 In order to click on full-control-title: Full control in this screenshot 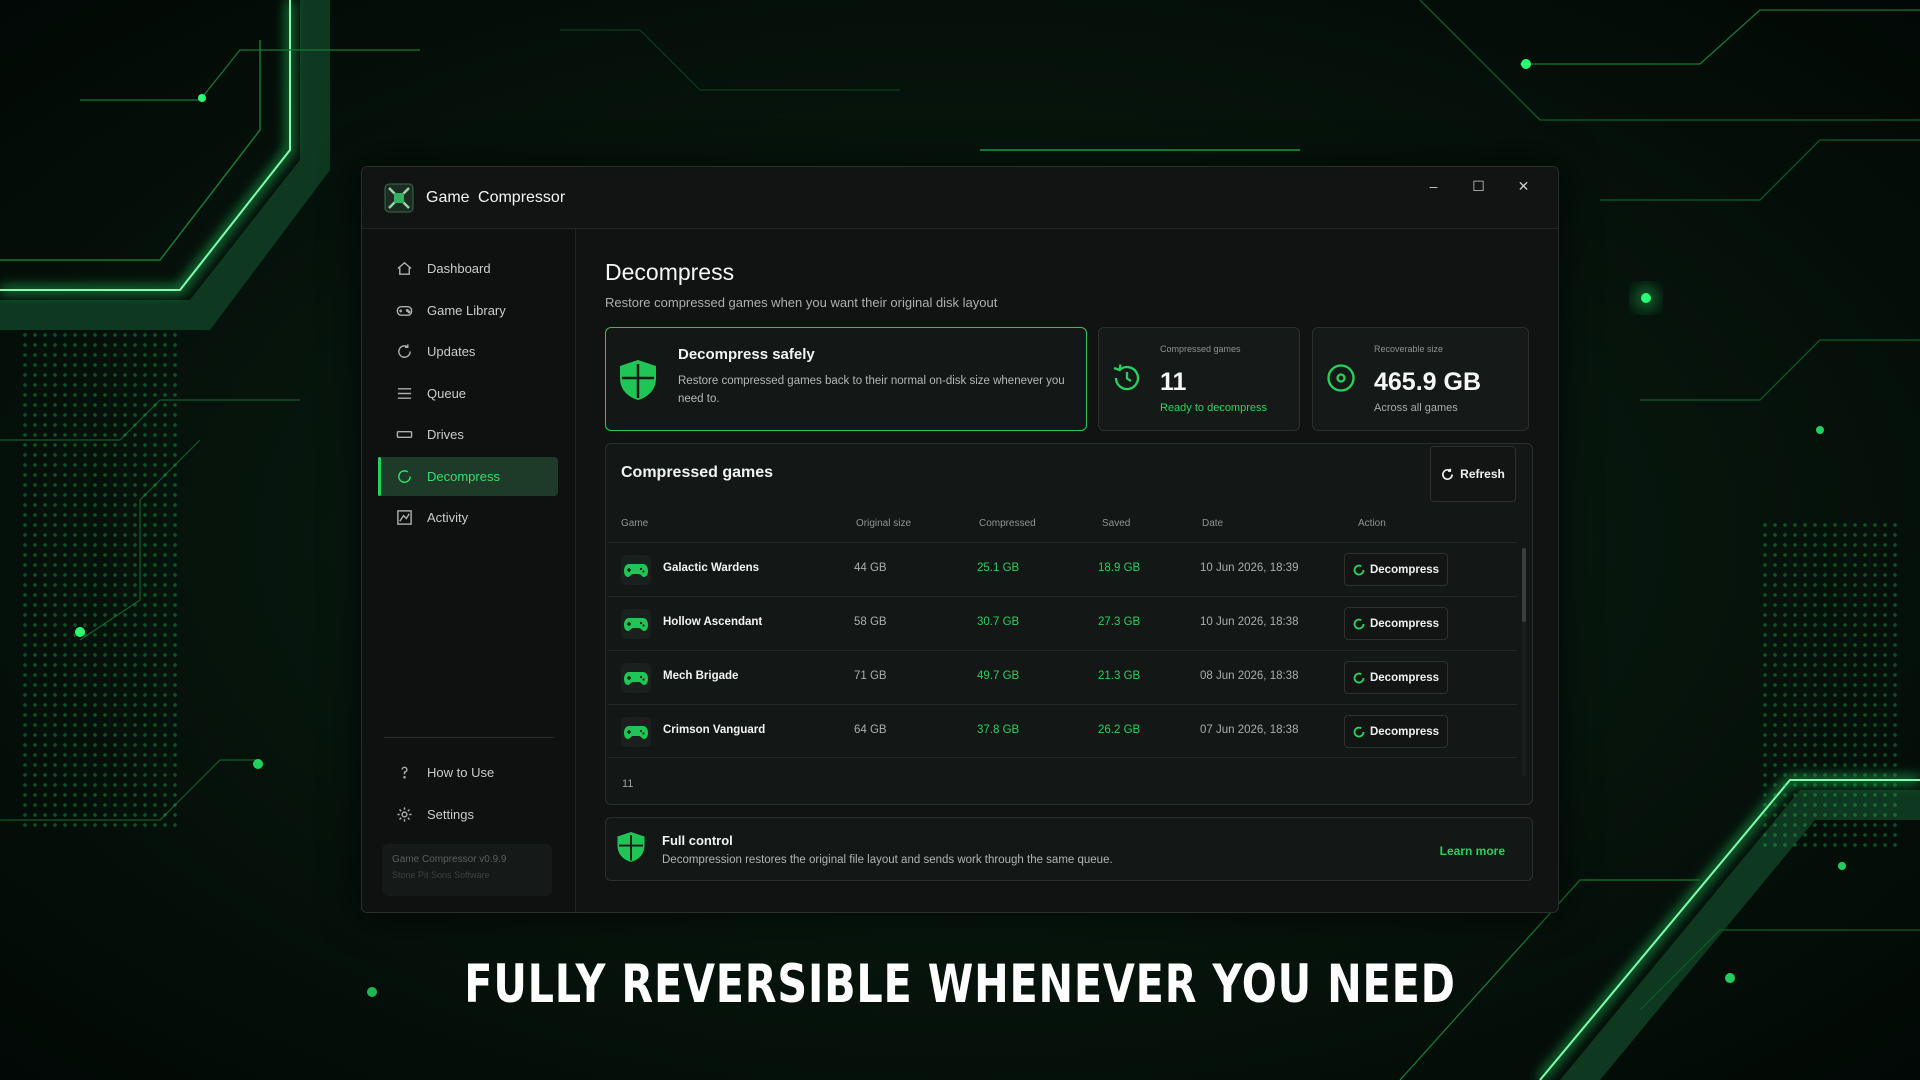, I will do `click(697, 840)`.